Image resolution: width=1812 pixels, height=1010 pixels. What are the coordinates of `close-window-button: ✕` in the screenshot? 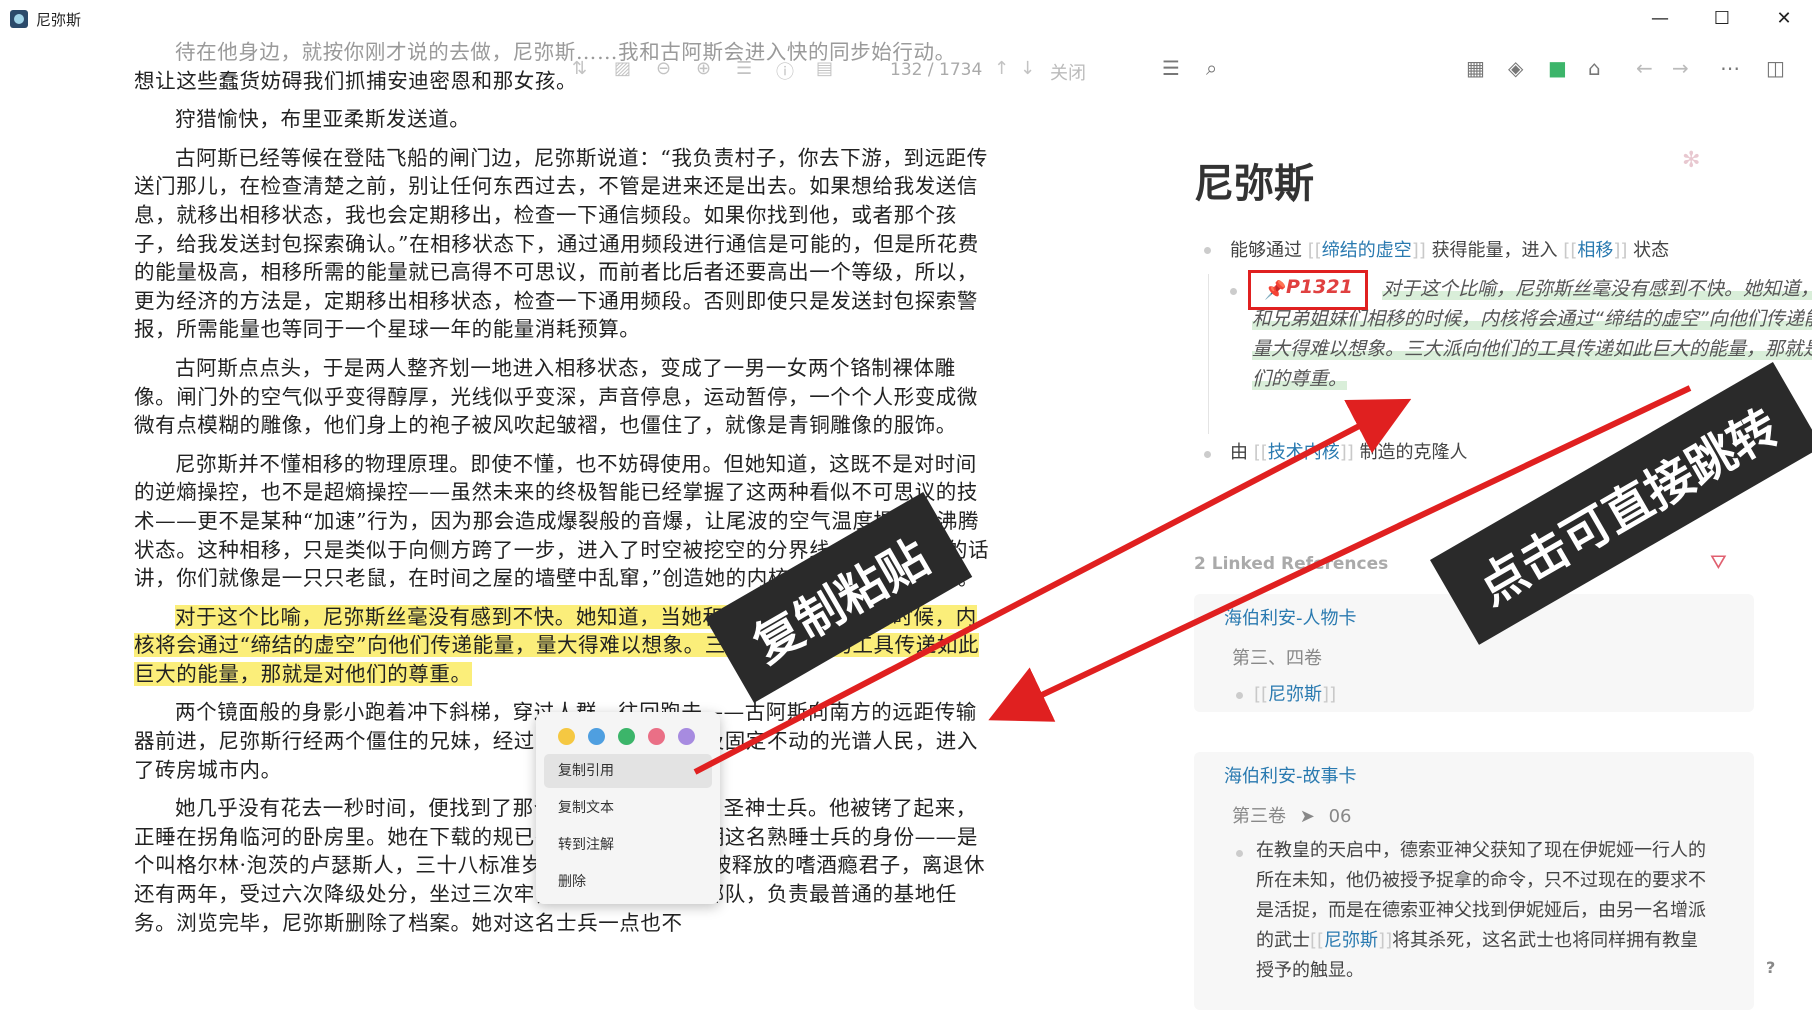 It's located at (1784, 19).